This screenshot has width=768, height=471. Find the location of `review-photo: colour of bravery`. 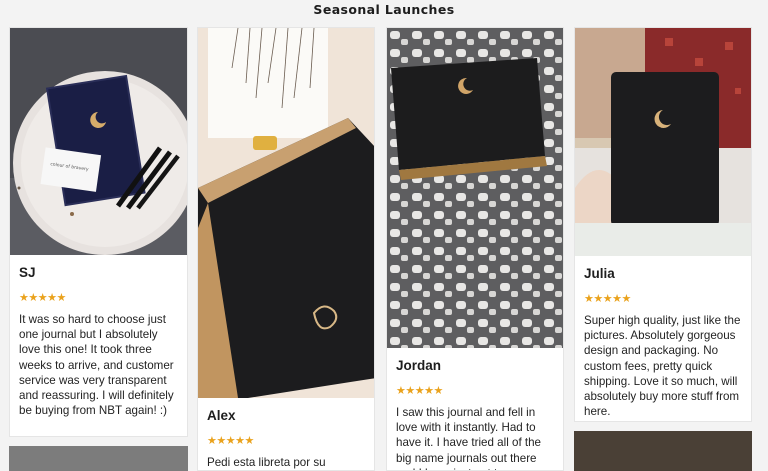

review-photo: colour of bravery is located at coordinates (98, 141).